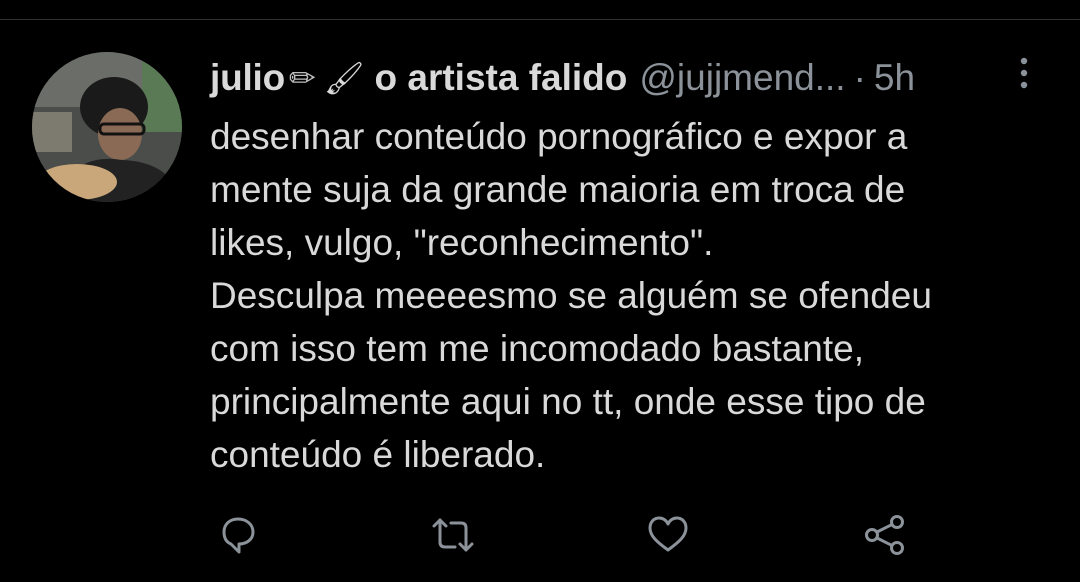 Image resolution: width=1080 pixels, height=582 pixels. What do you see at coordinates (302, 78) in the screenshot?
I see `pencil-emoji: ✏` at bounding box center [302, 78].